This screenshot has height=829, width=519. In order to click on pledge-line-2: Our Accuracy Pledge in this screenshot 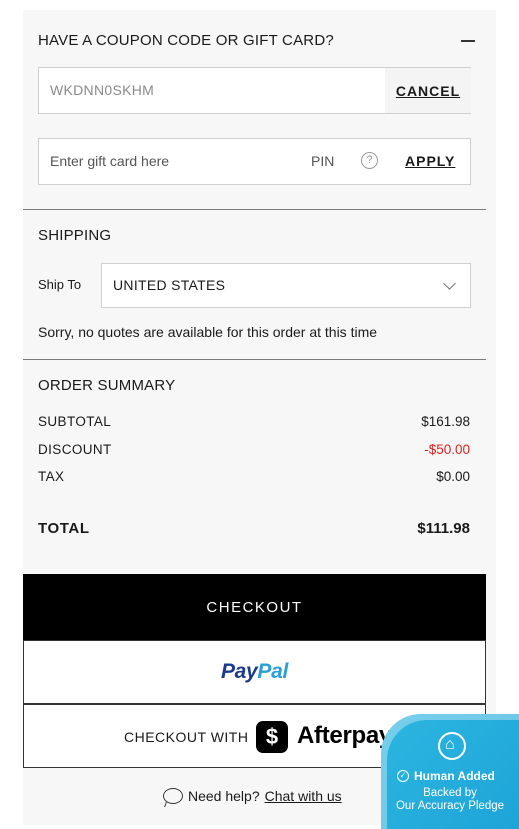, I will do `click(450, 806)`.